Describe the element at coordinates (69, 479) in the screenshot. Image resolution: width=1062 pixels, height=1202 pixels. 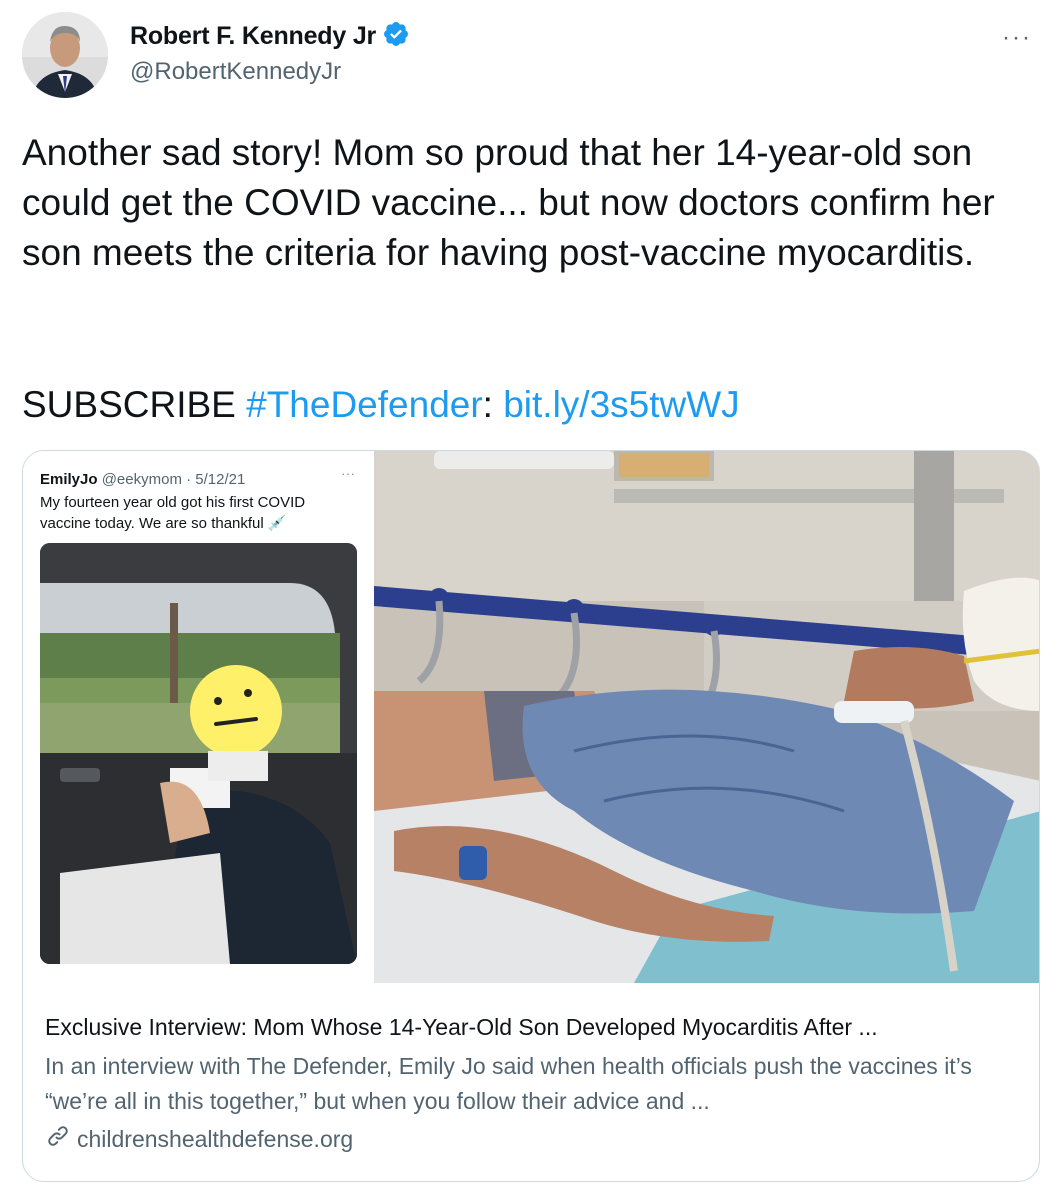
I see `embedded-tweet-name: EmilyJo` at that location.